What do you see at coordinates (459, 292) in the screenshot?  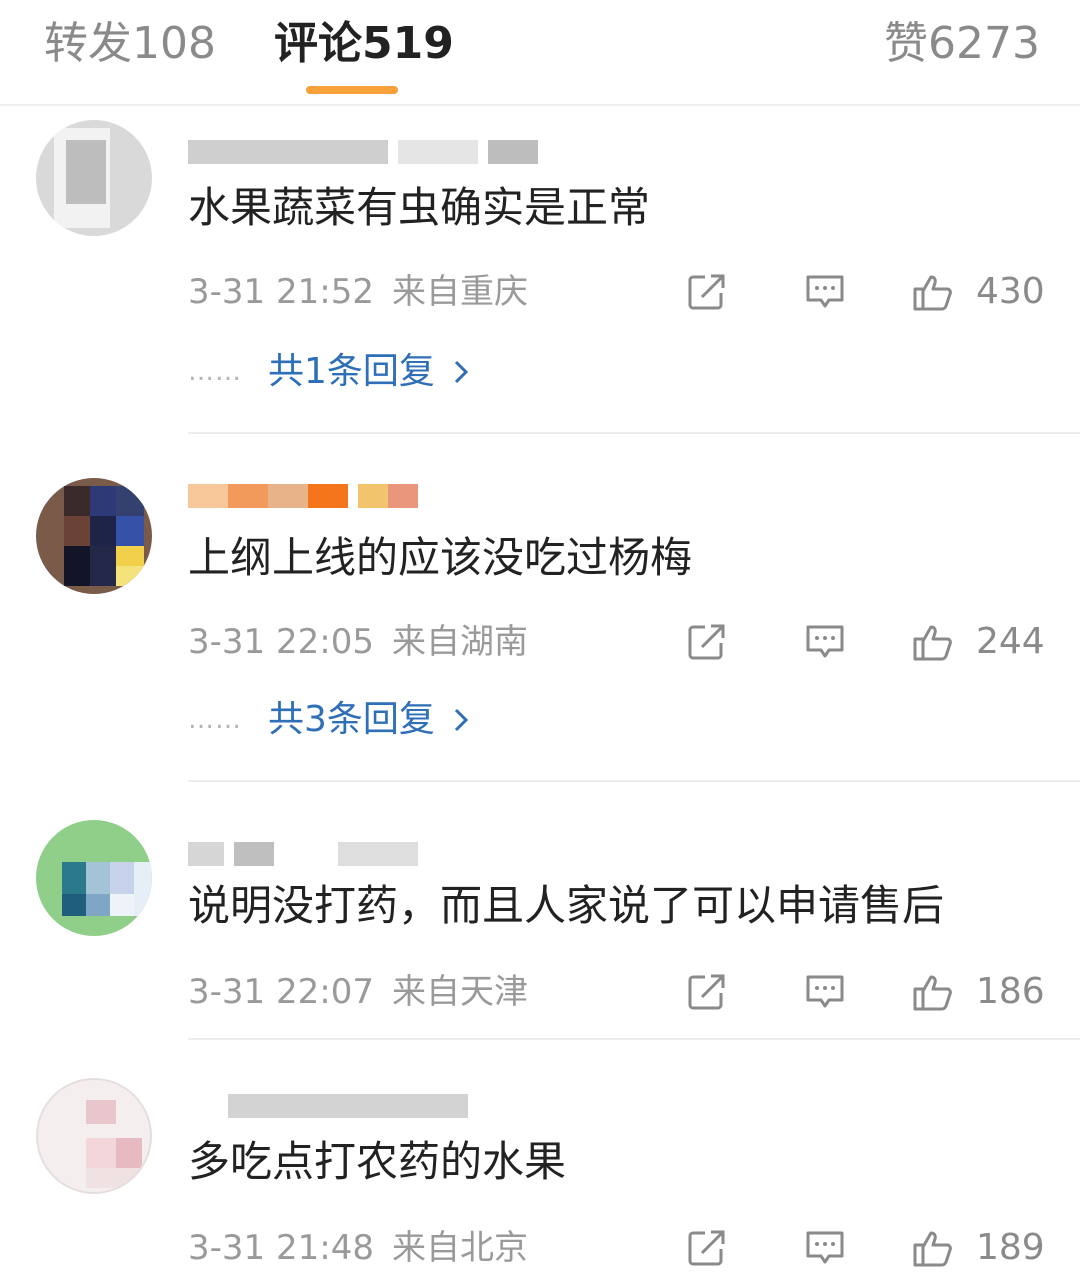 I see `comment-location: 来自重庆` at bounding box center [459, 292].